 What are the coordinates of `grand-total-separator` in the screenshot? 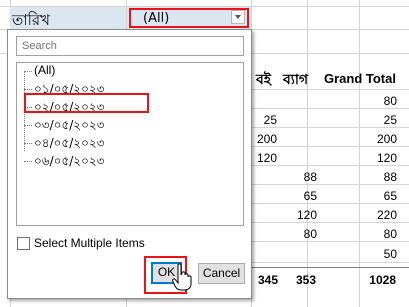 It's located at (329, 267).